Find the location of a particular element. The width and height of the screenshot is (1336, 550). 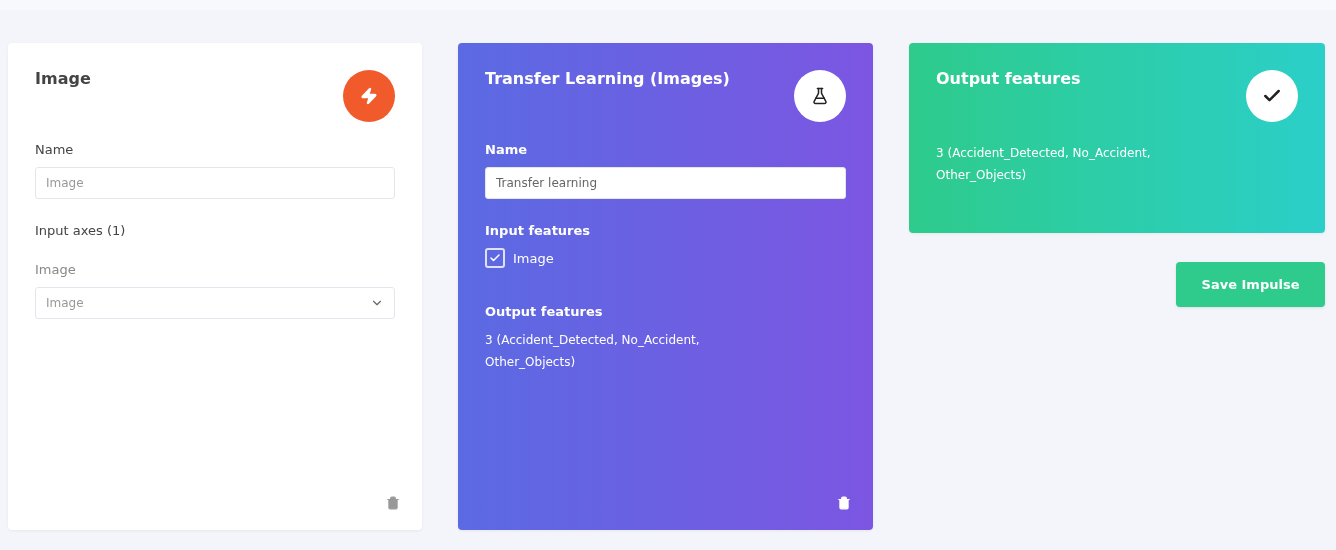

save-impulse-button: Save Impulse is located at coordinates (1250, 284).